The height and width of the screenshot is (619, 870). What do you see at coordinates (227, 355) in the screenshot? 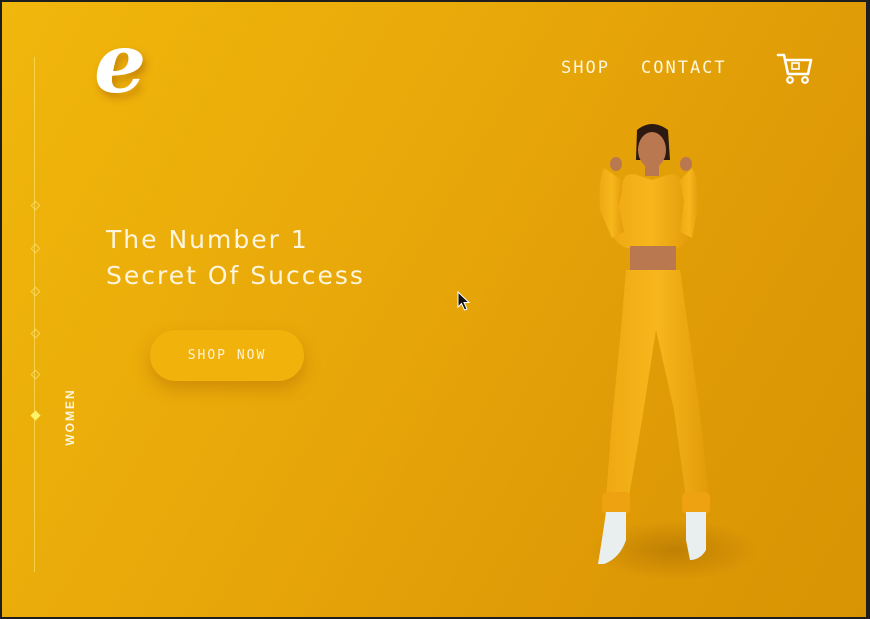
I see `shop-now-button: SHOP NOW` at bounding box center [227, 355].